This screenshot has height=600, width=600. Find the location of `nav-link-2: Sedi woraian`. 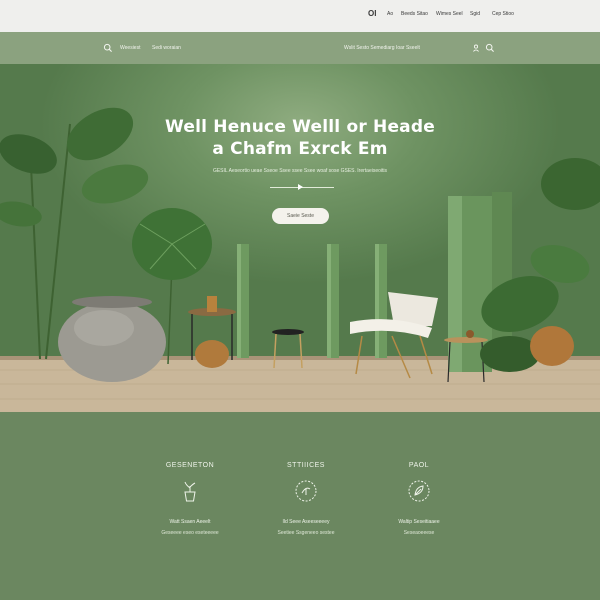

nav-link-2: Sedi woraian is located at coordinates (166, 48).